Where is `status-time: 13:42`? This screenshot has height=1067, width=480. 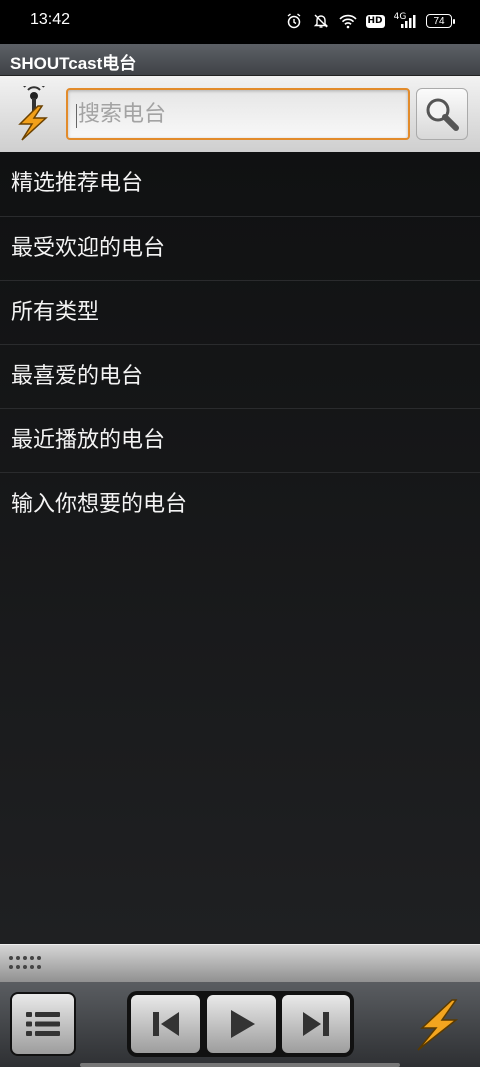 status-time: 13:42 is located at coordinates (50, 19).